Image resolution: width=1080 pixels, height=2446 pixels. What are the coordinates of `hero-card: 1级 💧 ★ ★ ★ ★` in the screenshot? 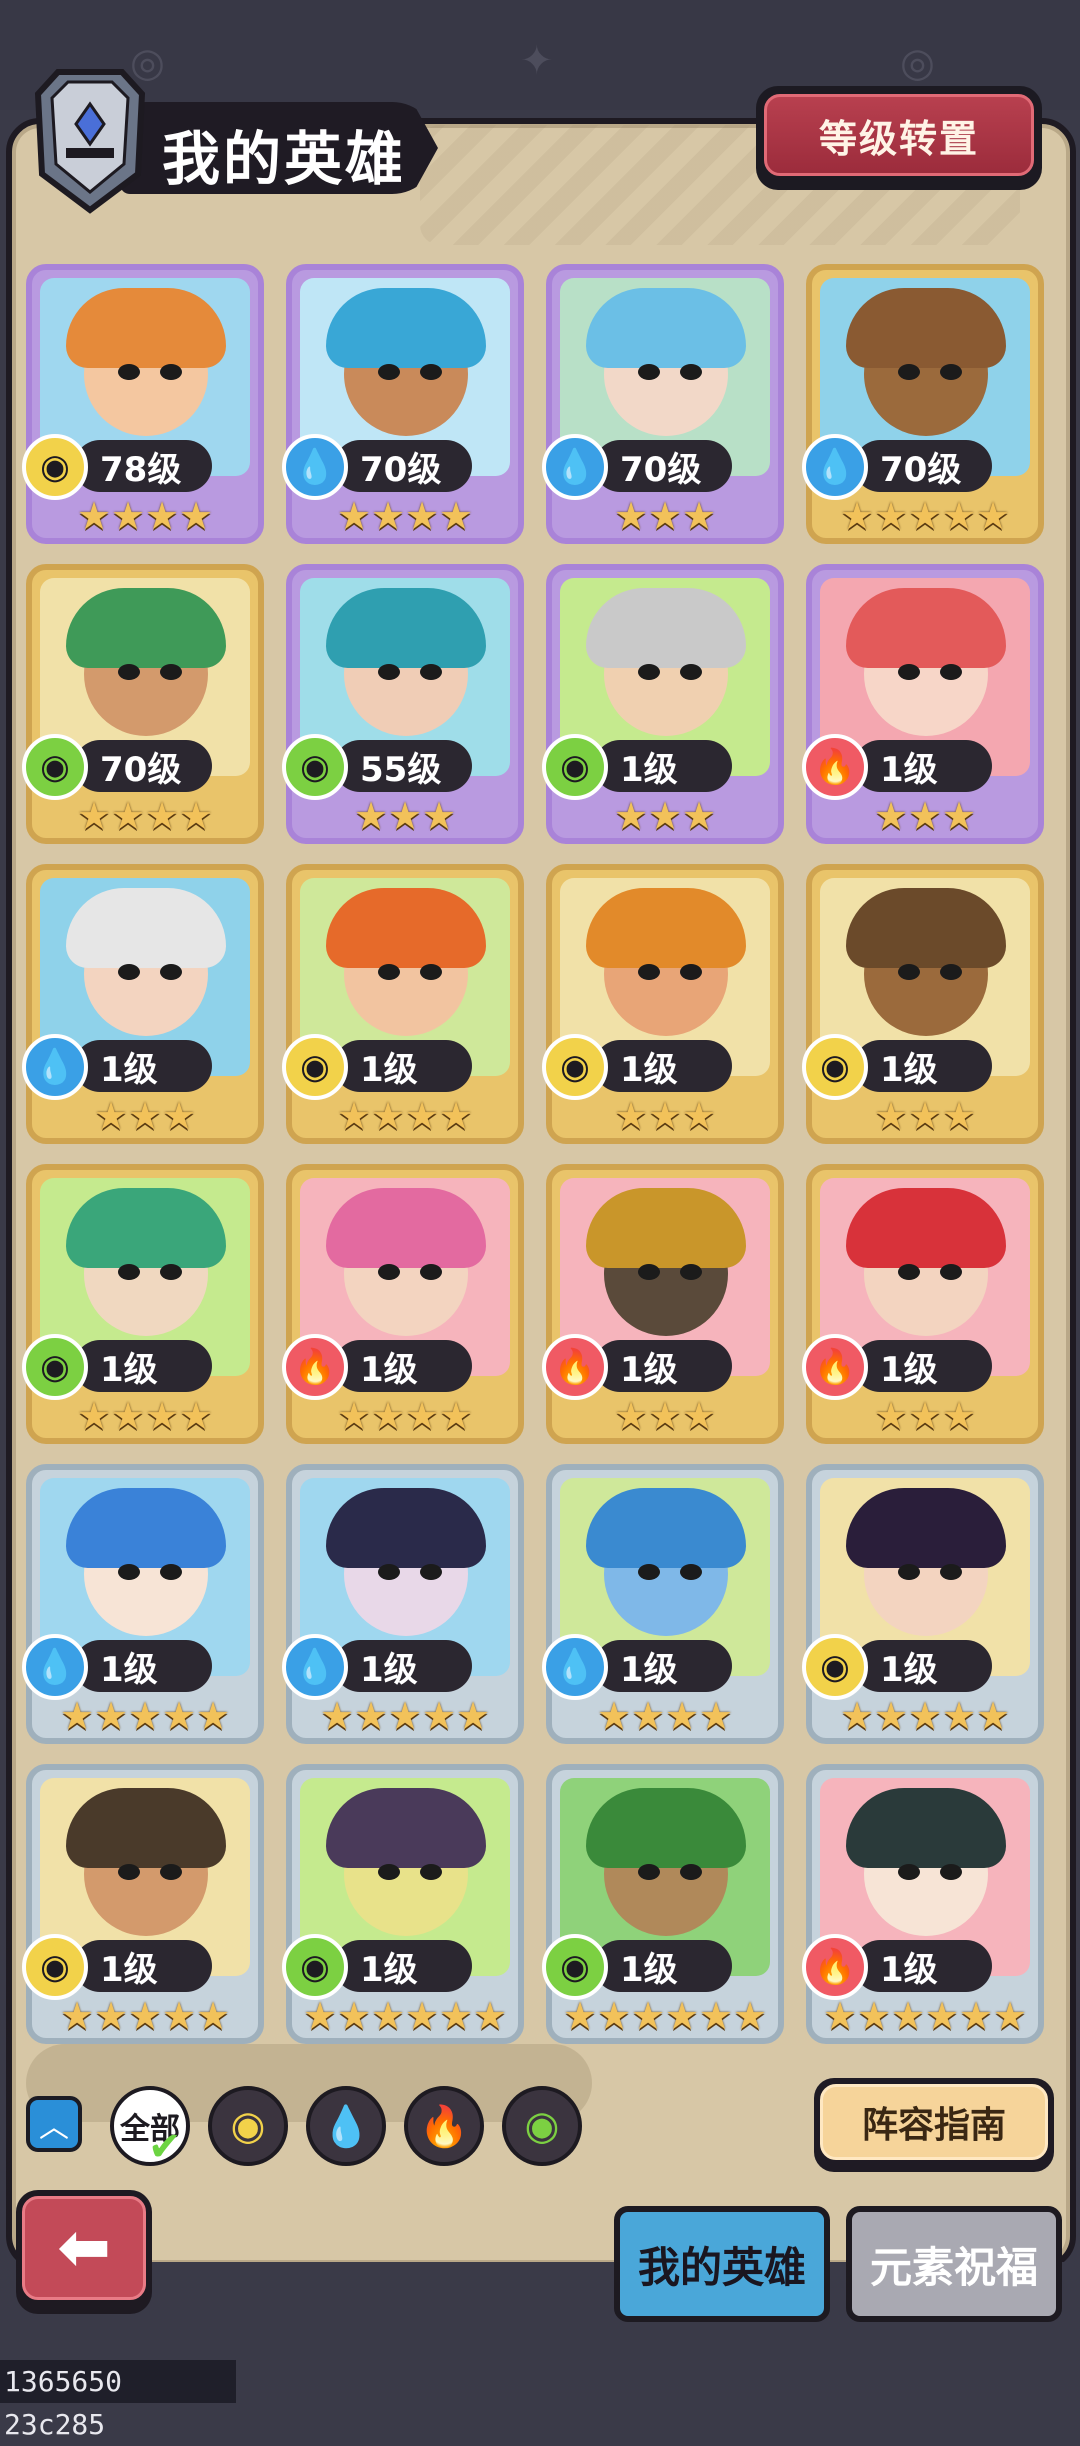 It's located at (663, 1604).